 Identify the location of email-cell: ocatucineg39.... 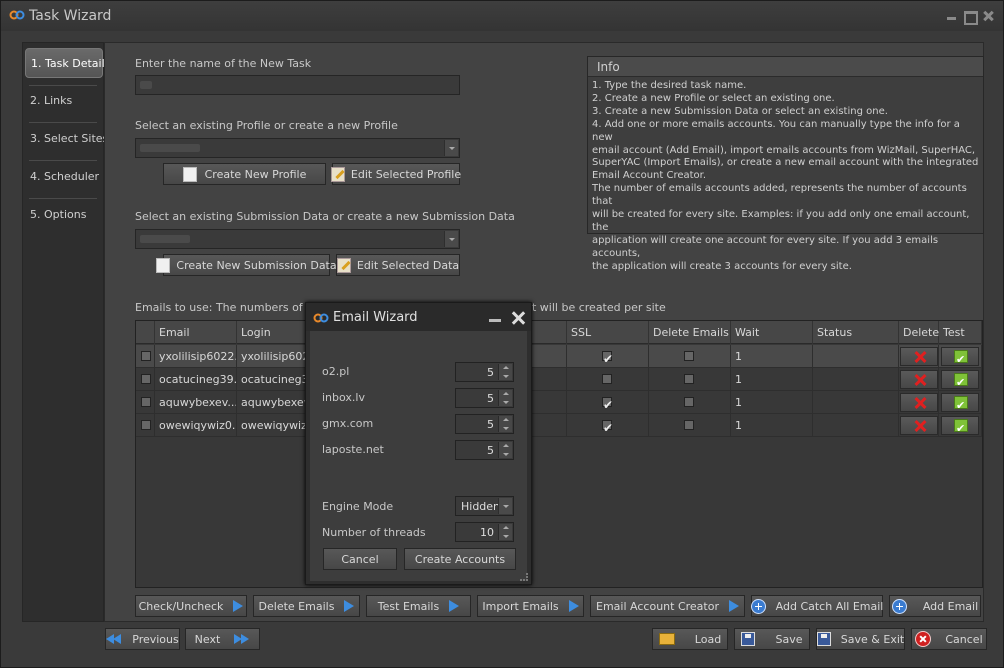
(196, 379).